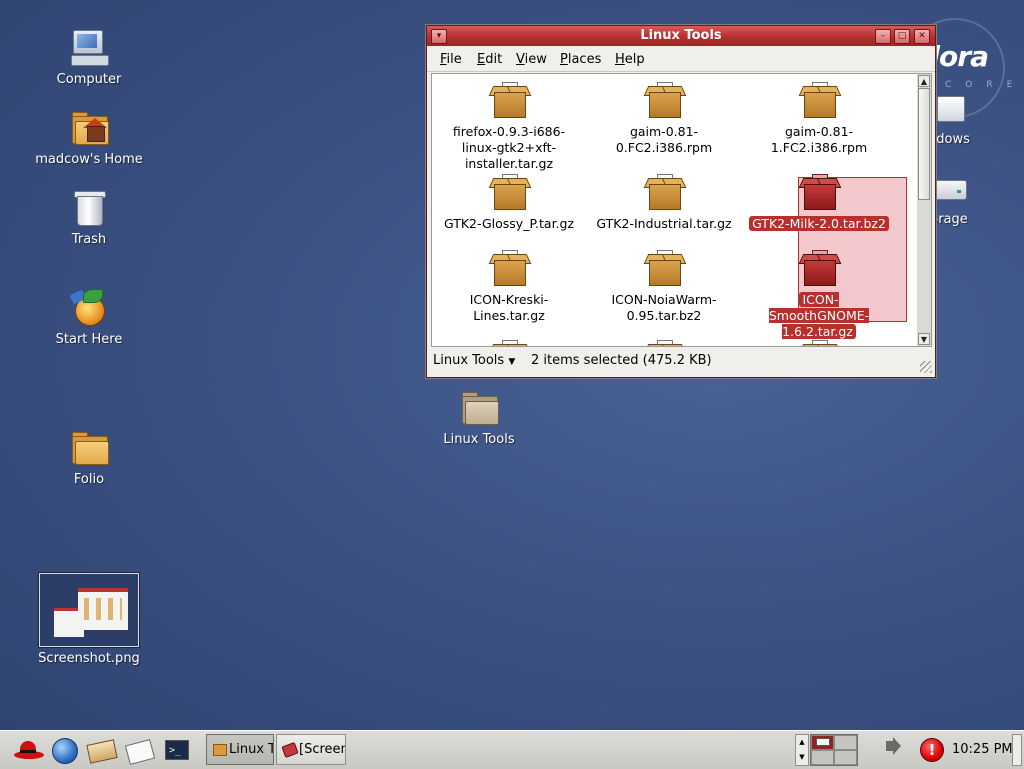  Describe the element at coordinates (819, 119) in the screenshot. I see `file-item: gaim-0.81-1.FC2.i386.rpm` at that location.